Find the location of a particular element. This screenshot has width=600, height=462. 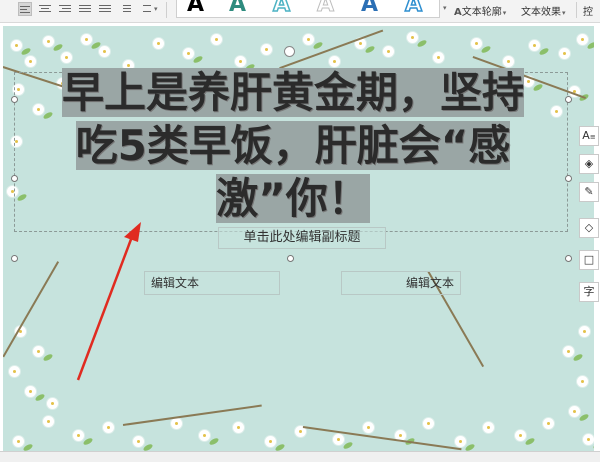

text-icon-label: 字 is located at coordinates (589, 291).